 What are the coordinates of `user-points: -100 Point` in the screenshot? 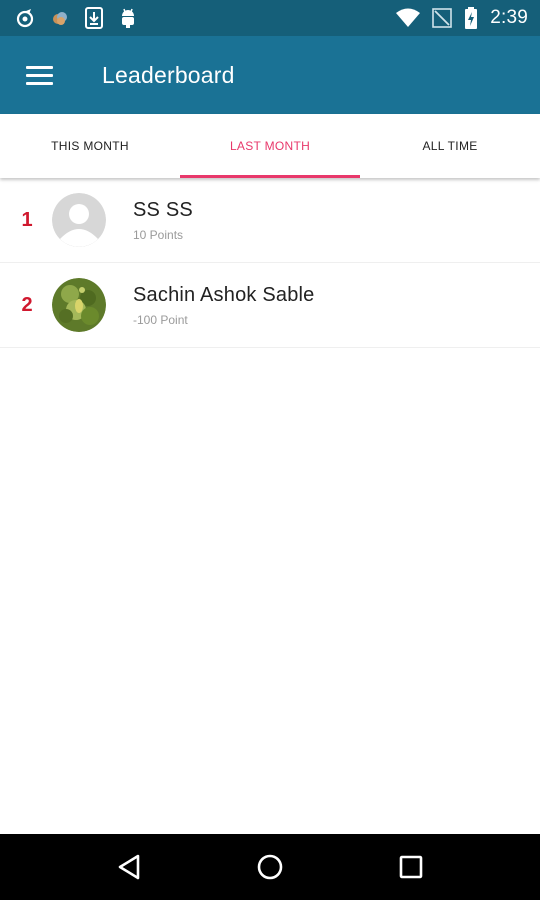 It's located at (160, 319).